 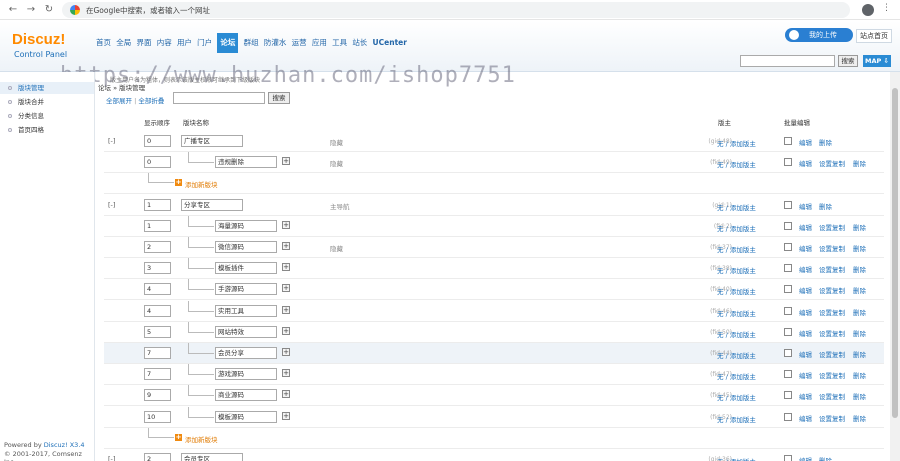 I want to click on powered-brand: Discuz! X3.4, so click(x=64, y=445).